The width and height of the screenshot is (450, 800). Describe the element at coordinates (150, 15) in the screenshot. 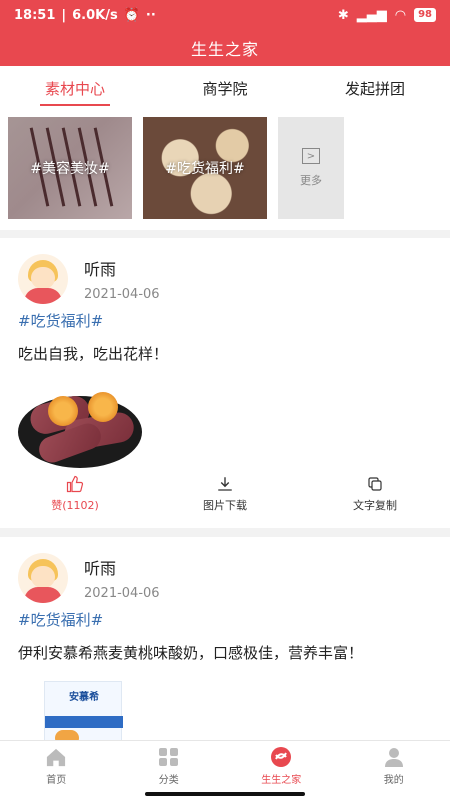

I see `more-status-icon: ··` at that location.